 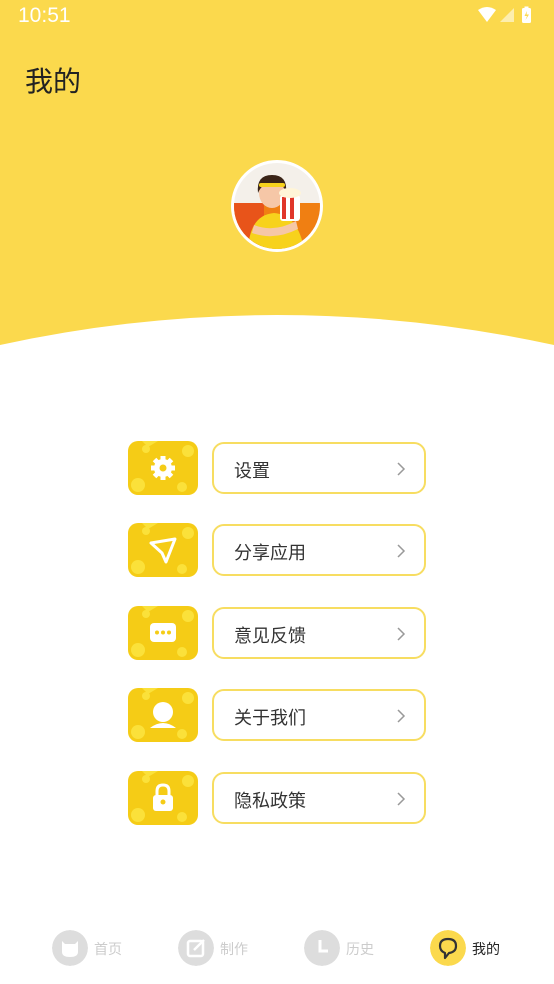 I want to click on settings-tile, so click(x=163, y=468).